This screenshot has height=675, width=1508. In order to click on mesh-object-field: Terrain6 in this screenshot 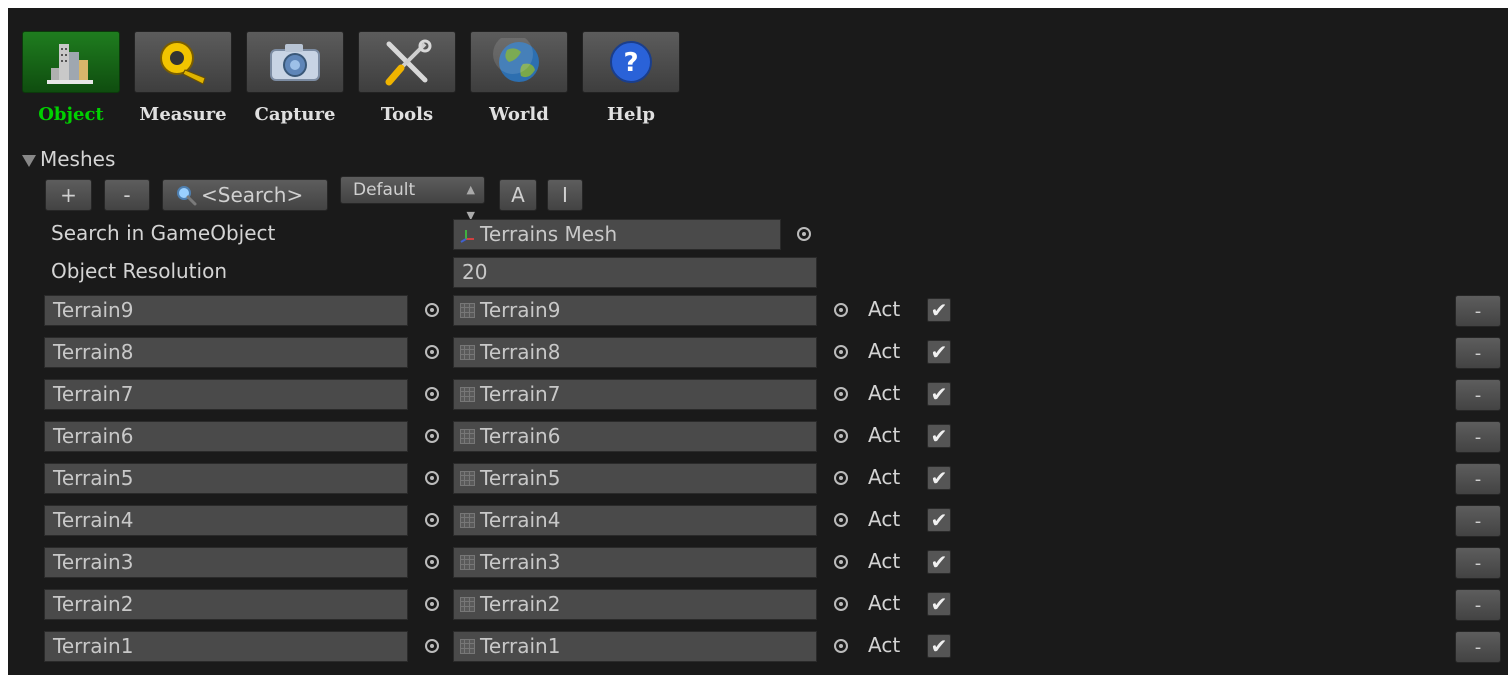, I will do `click(635, 436)`.